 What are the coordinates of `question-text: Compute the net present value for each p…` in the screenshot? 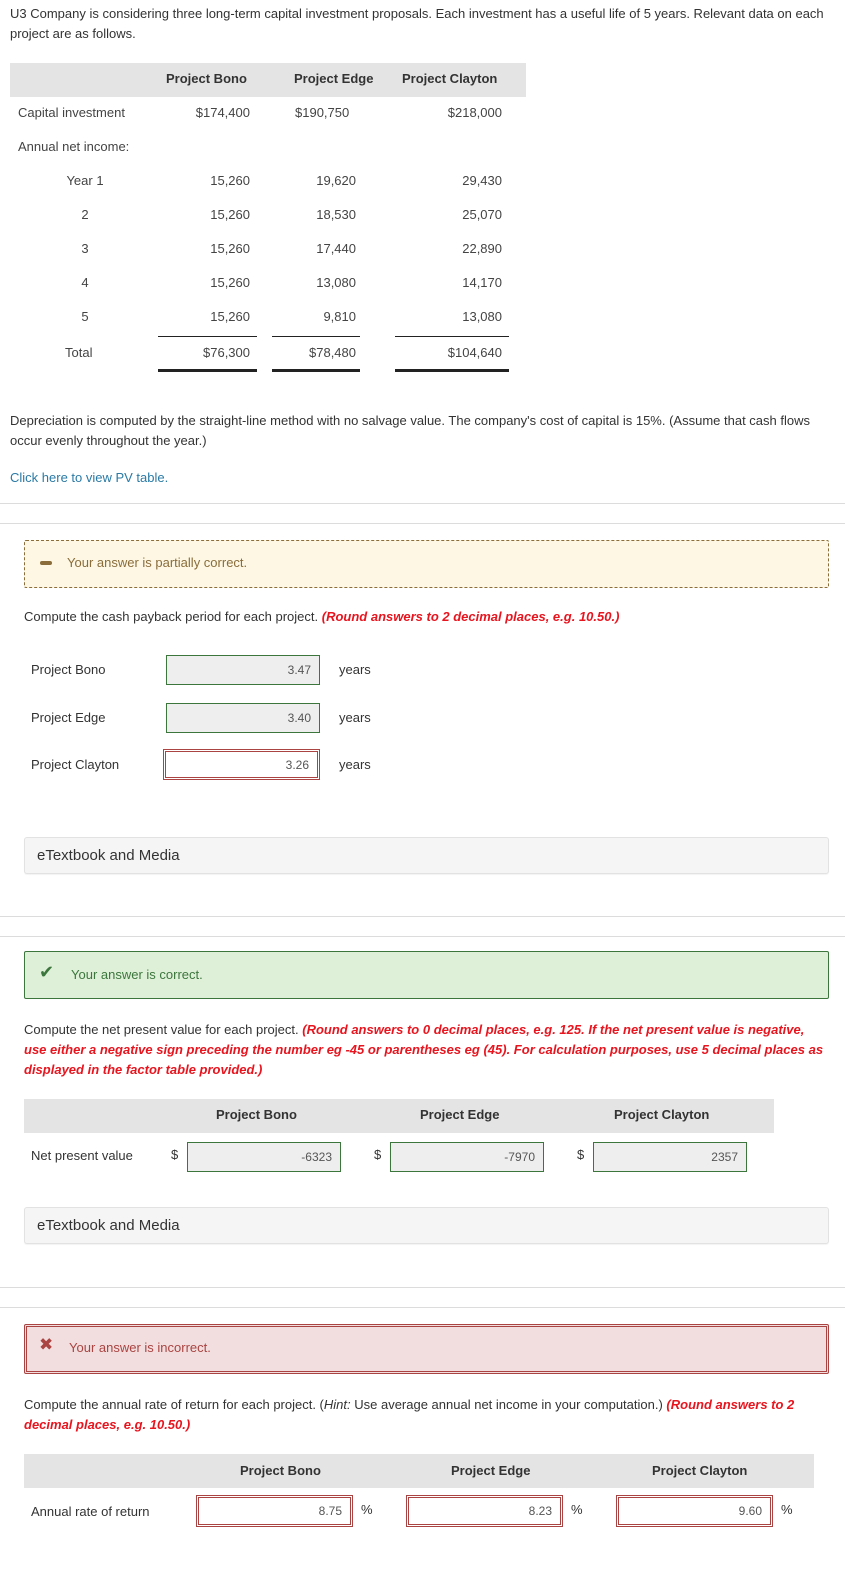 It's located at (161, 1029).